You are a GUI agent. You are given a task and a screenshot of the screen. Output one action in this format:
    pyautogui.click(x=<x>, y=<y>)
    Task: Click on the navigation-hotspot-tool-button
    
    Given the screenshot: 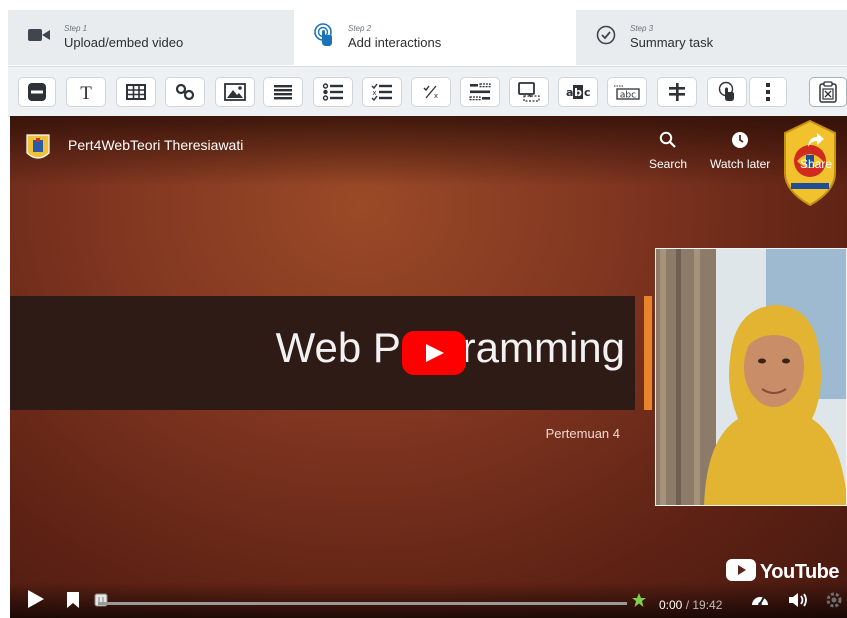 What is the action you would take?
    pyautogui.click(x=727, y=92)
    